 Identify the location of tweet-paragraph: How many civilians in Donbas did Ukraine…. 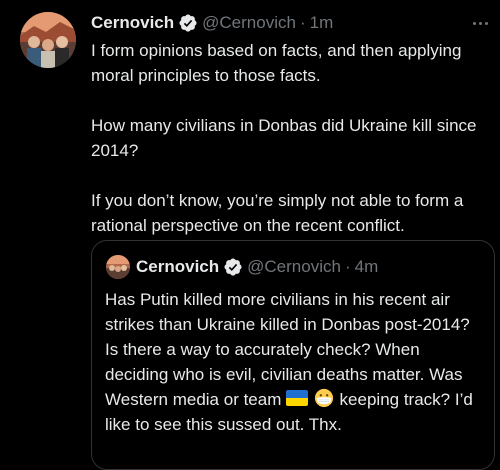
(284, 138).